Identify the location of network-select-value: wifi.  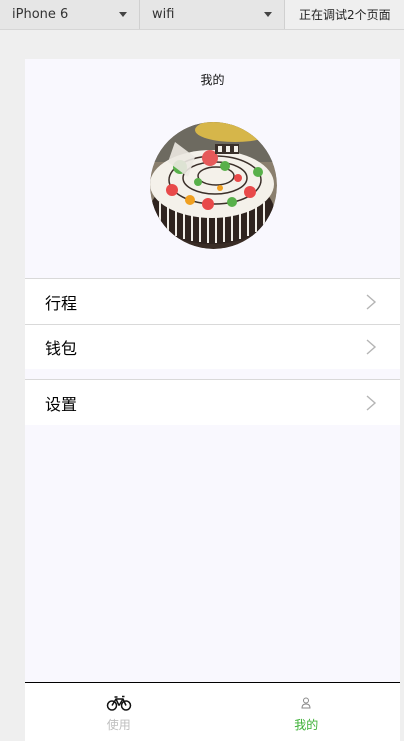
(163, 14).